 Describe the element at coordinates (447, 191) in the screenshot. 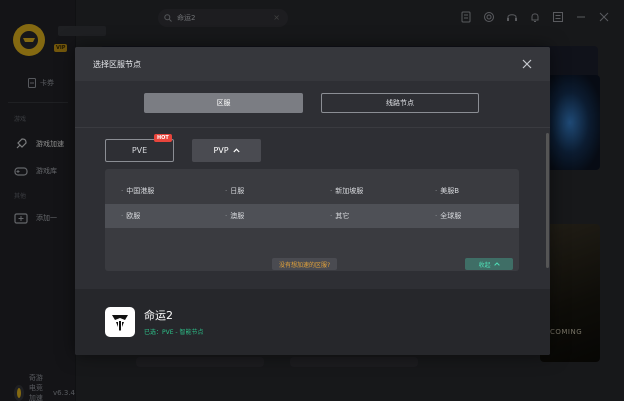

I see `region-option-us-b: 美服B` at that location.